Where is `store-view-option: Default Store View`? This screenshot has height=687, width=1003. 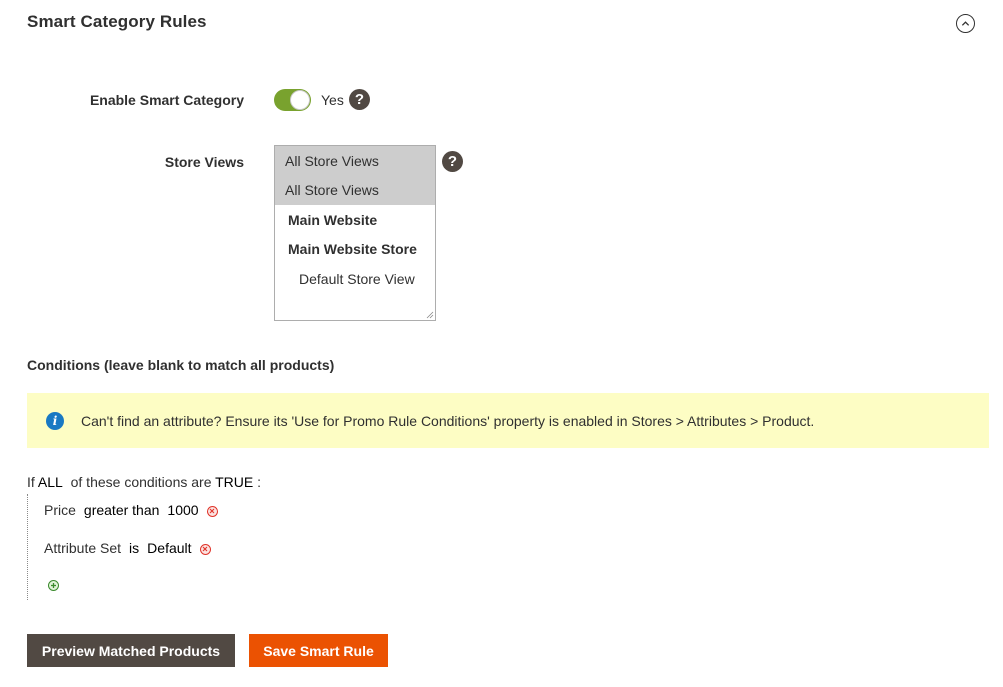 store-view-option: Default Store View is located at coordinates (355, 279).